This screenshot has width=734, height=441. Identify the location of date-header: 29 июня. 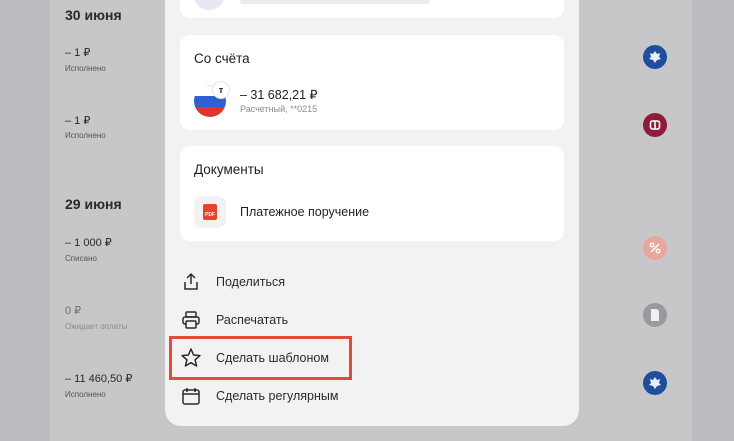
(93, 204).